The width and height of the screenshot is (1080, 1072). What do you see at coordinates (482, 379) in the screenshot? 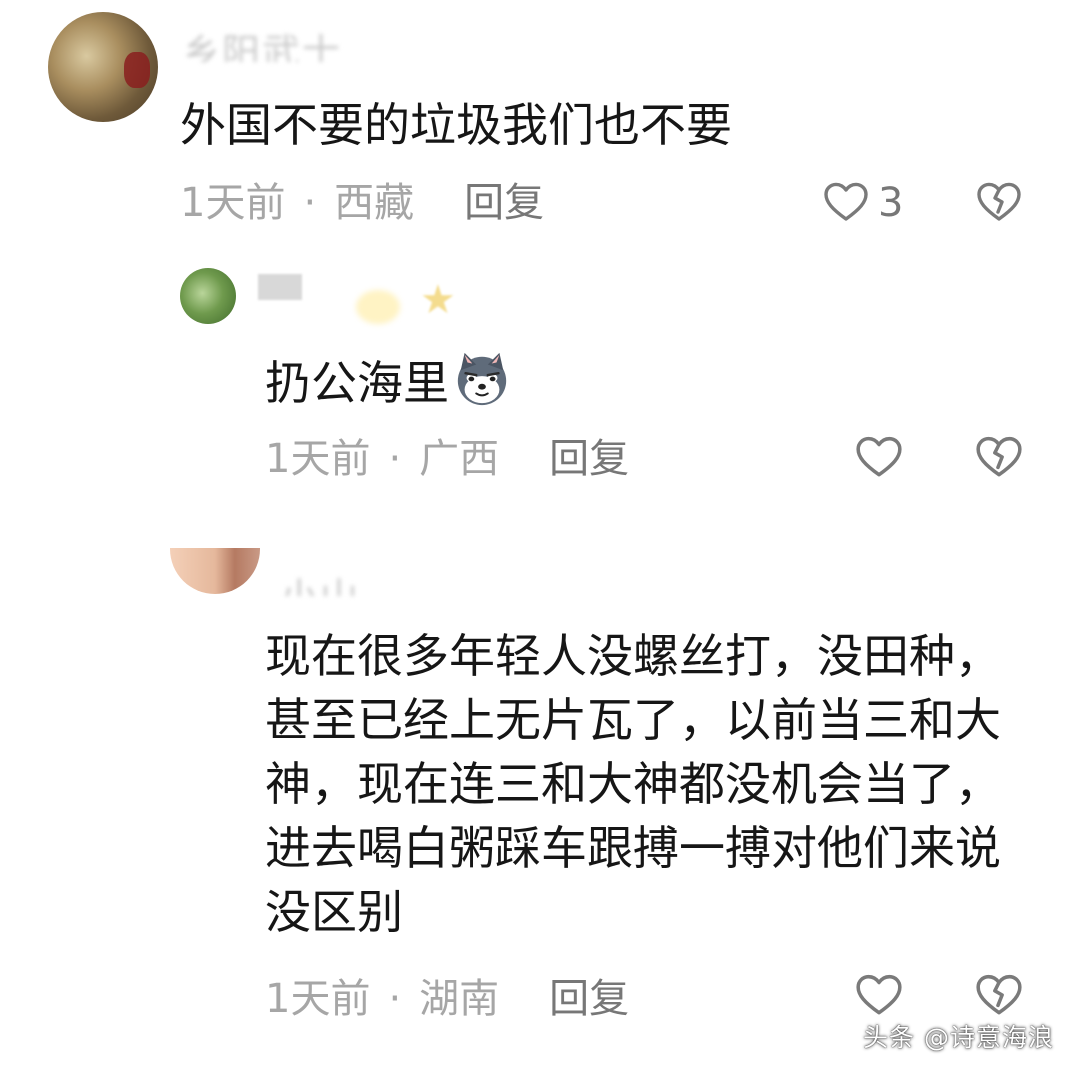
I see `dog-emoji-icon` at bounding box center [482, 379].